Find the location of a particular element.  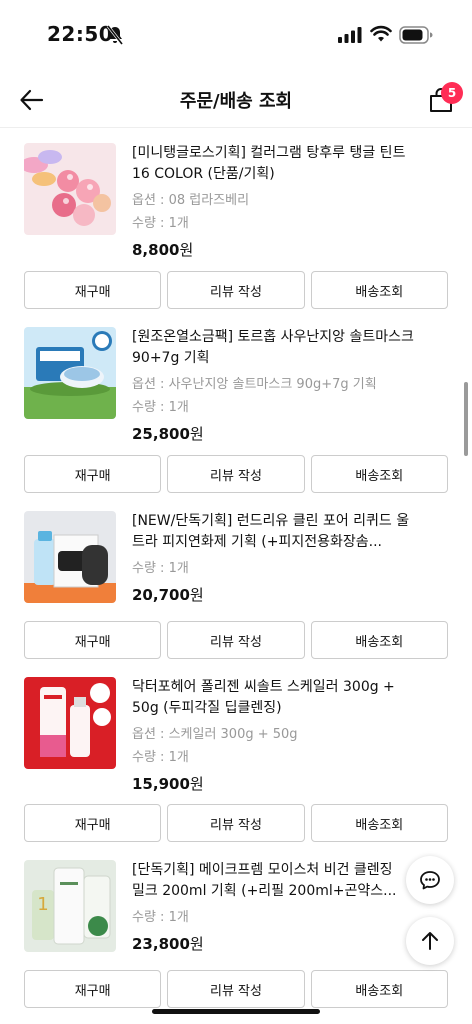

scroll-to-top-button is located at coordinates (430, 941).